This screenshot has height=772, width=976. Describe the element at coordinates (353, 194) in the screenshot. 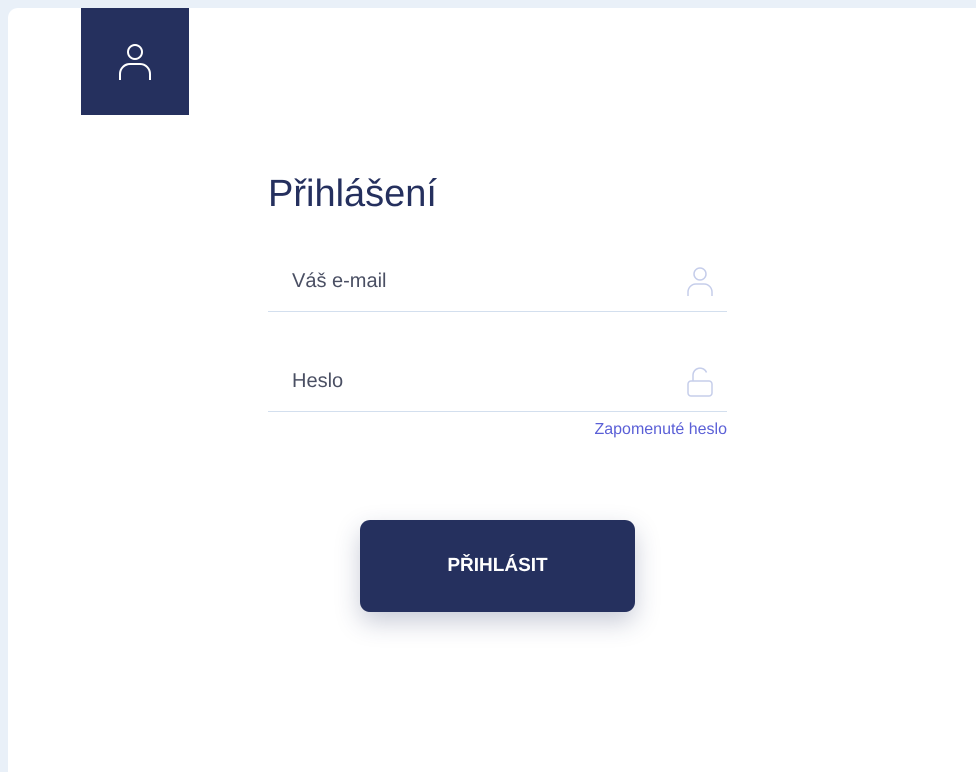

I see `login-heading: Přihlášení` at that location.